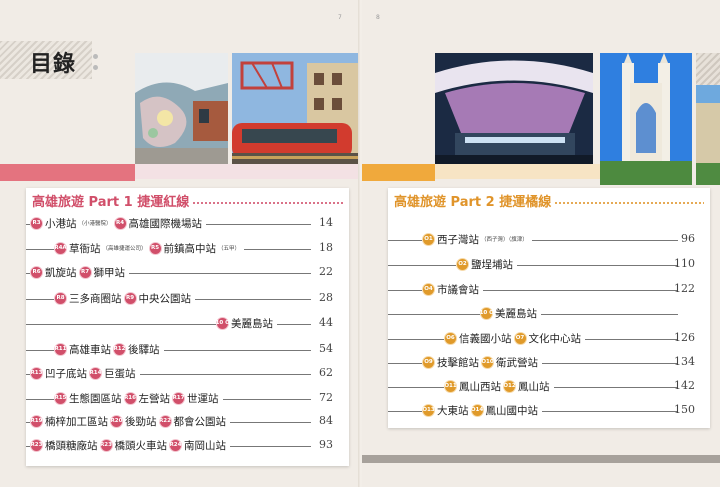 The height and width of the screenshot is (487, 720). I want to click on page-ref: 93, so click(326, 444).